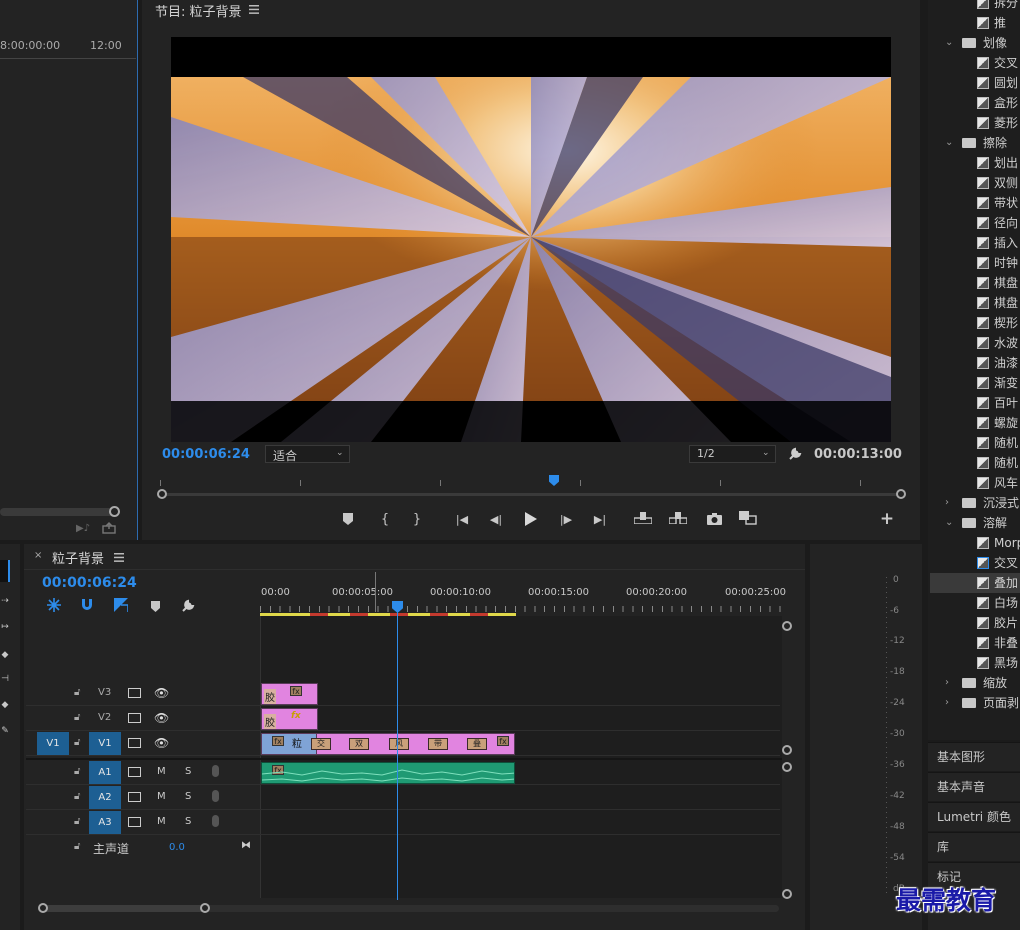 The height and width of the screenshot is (930, 1020). Describe the element at coordinates (975, 683) in the screenshot. I see `effect-folder: › 缩放` at that location.